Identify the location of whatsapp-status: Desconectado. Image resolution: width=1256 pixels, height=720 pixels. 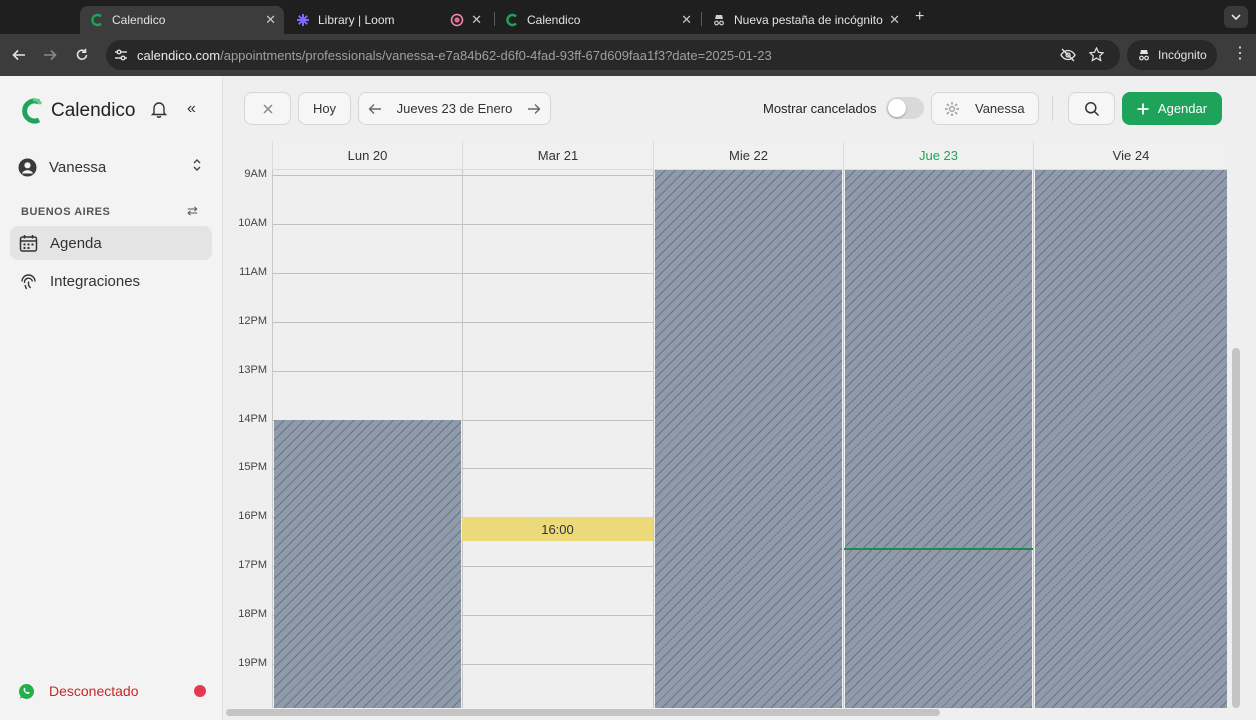
(114, 691).